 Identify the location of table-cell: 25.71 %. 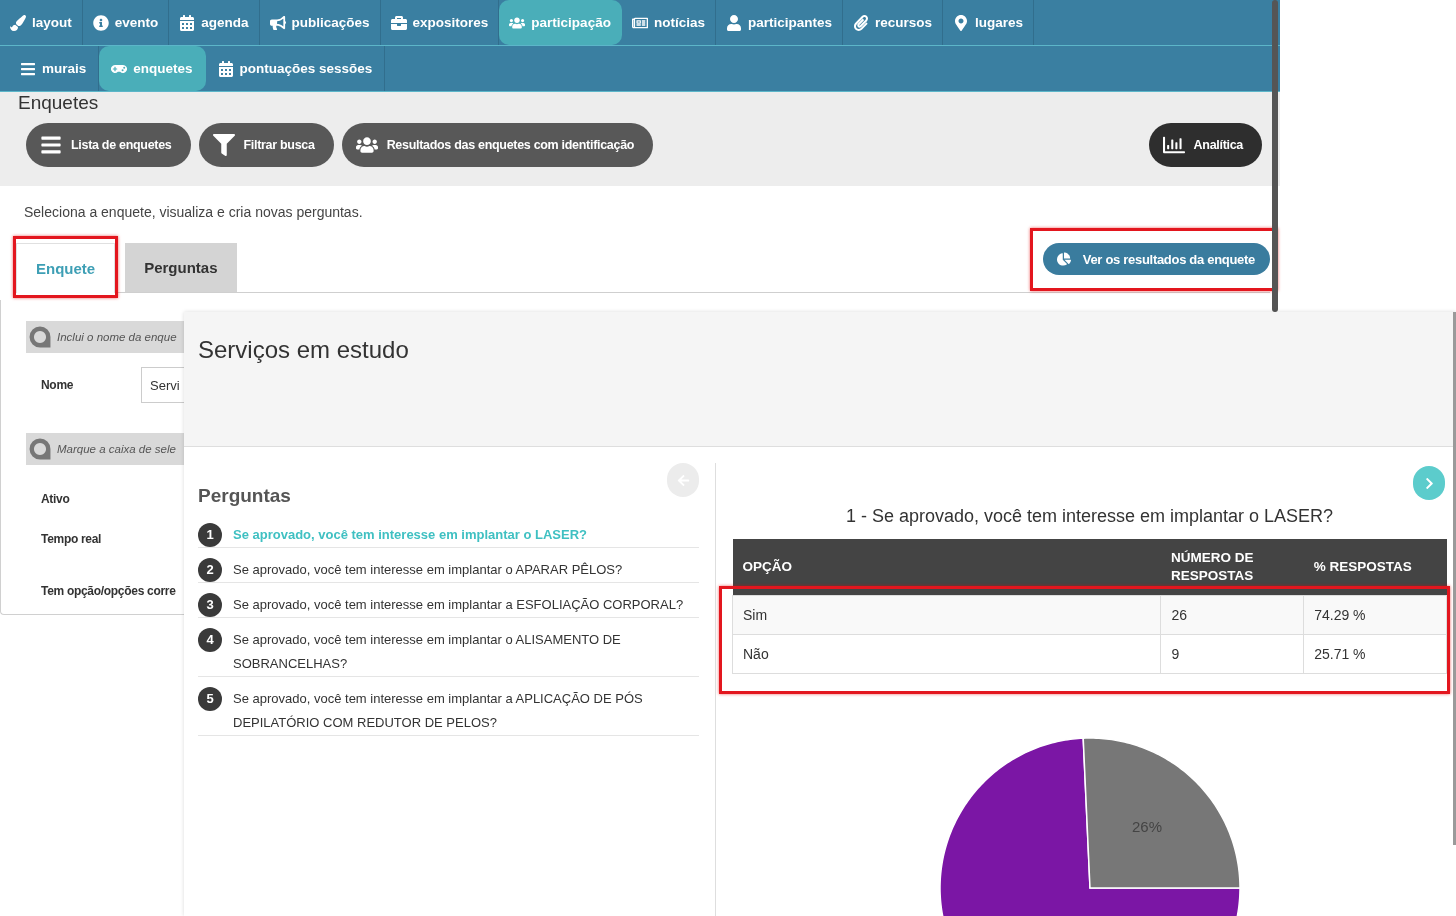
(1375, 653).